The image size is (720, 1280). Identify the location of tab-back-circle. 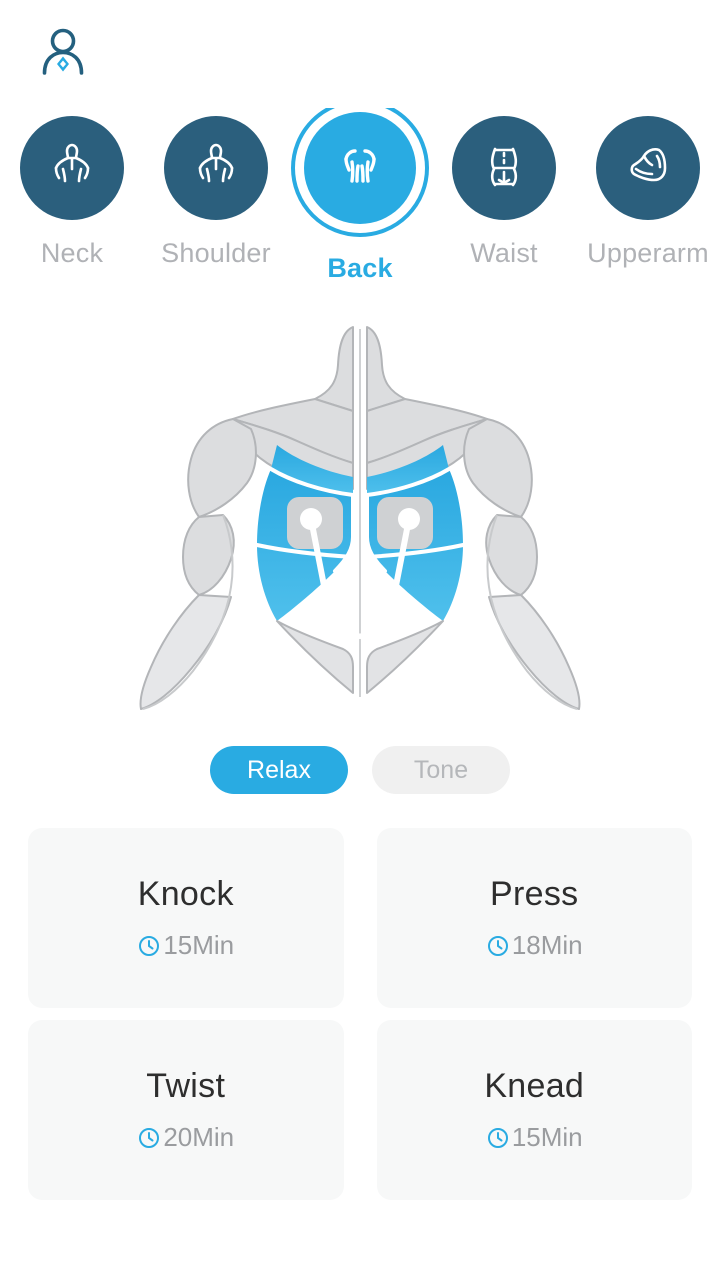
(360, 172).